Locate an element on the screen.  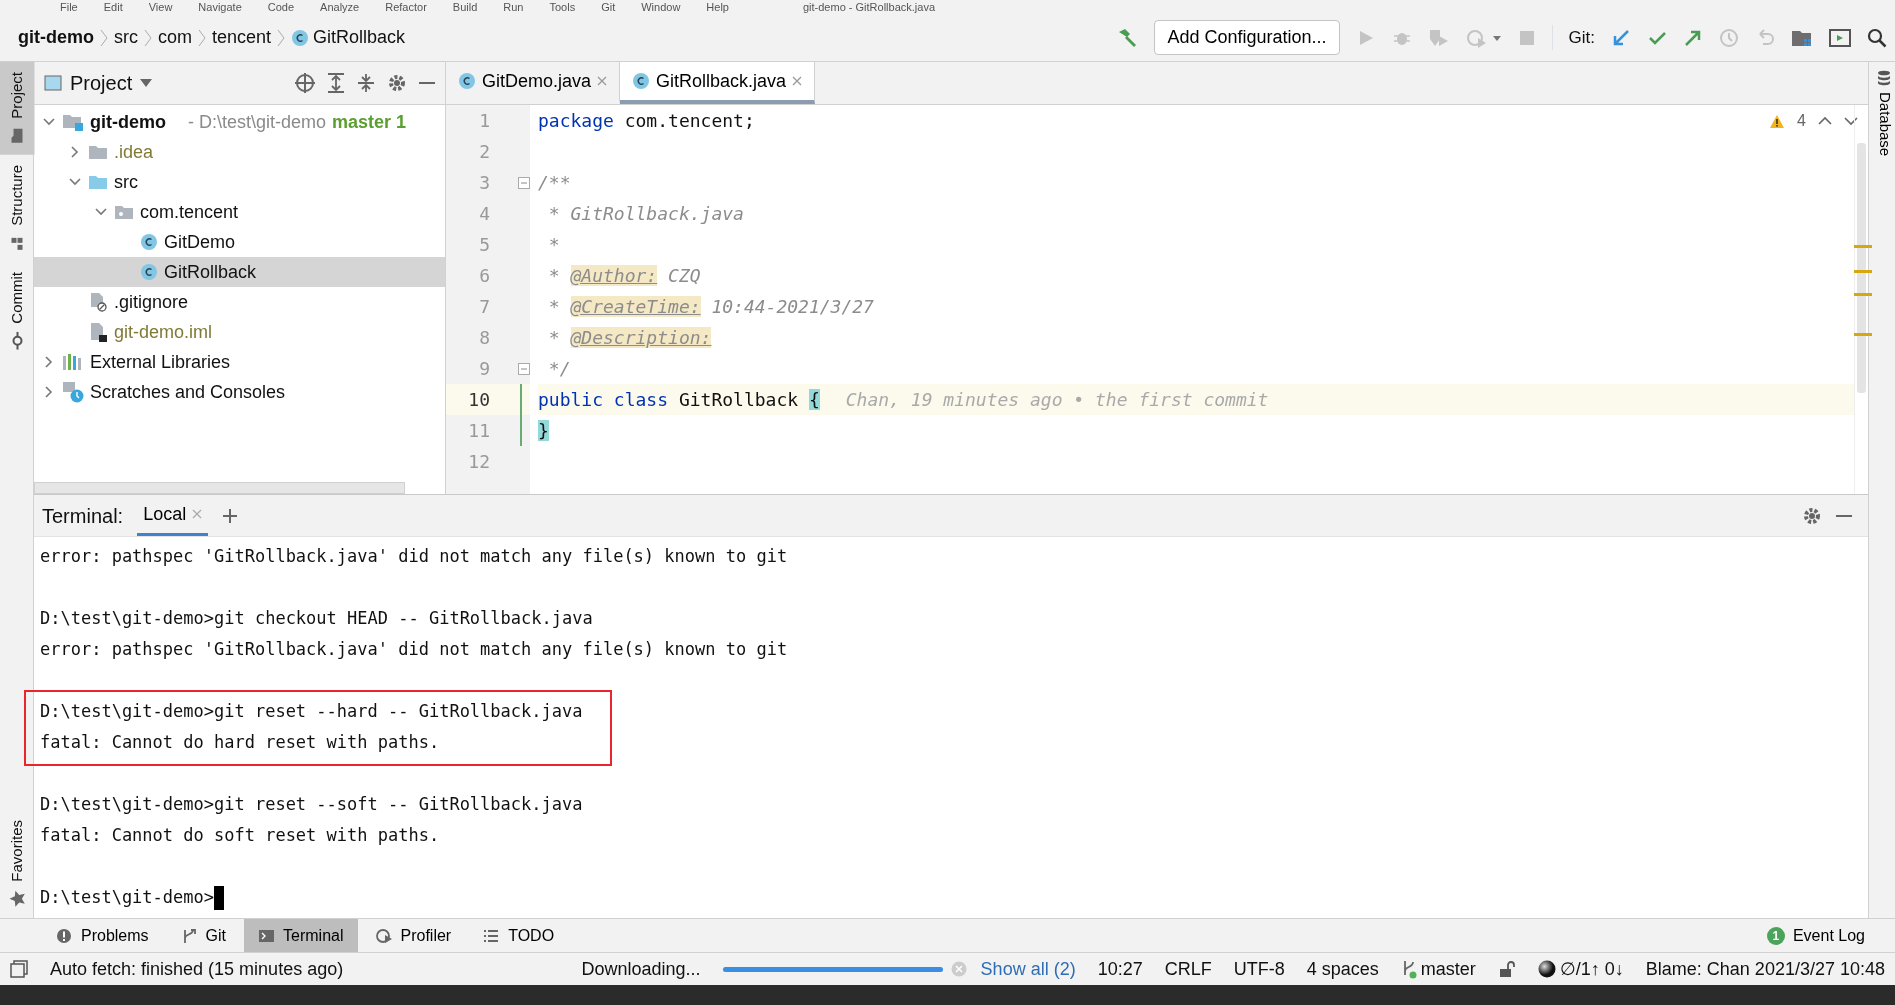
menu-item: Run is located at coordinates (513, 7).